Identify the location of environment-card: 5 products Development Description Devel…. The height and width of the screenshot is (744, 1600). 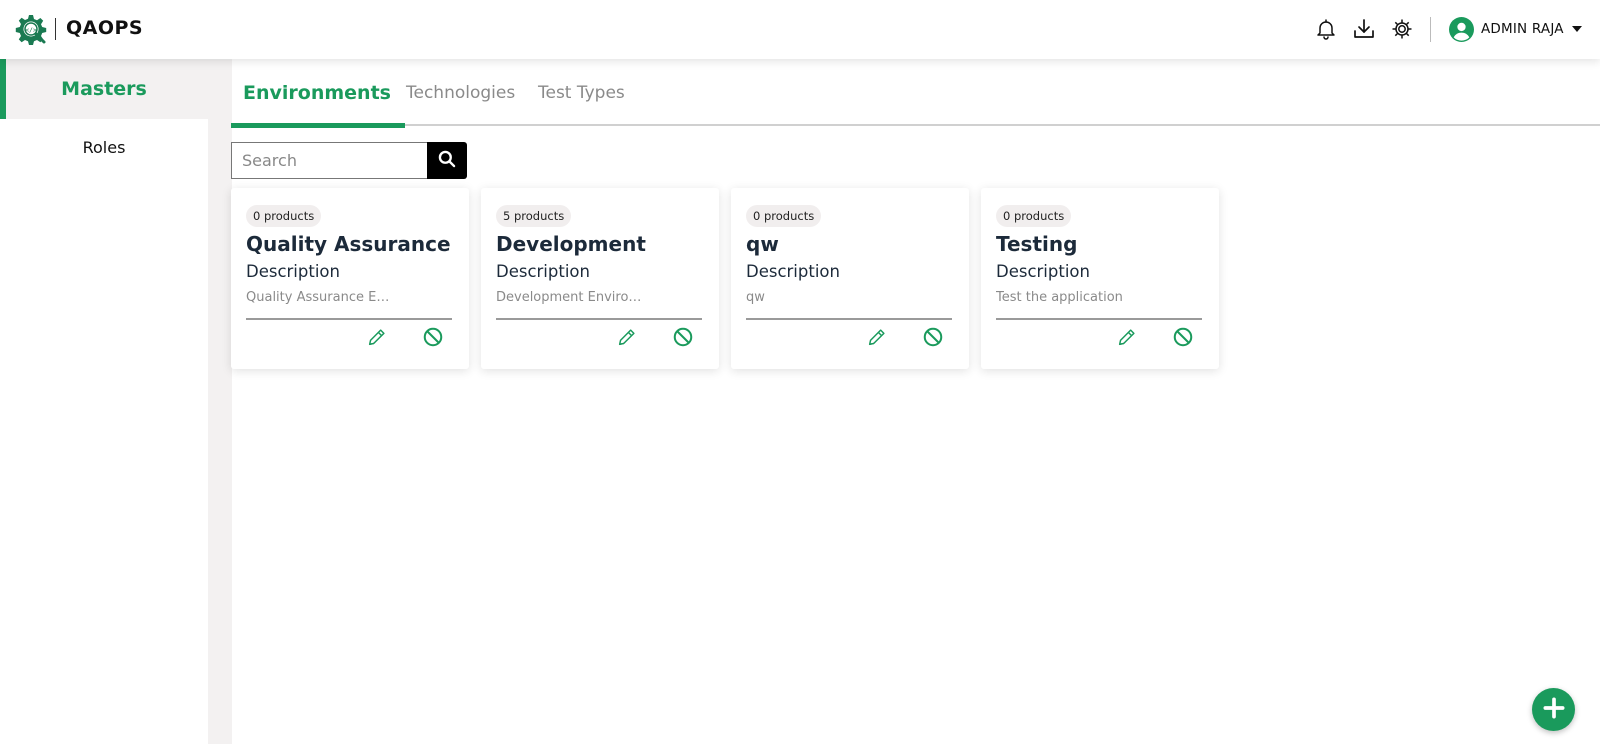
(600, 278).